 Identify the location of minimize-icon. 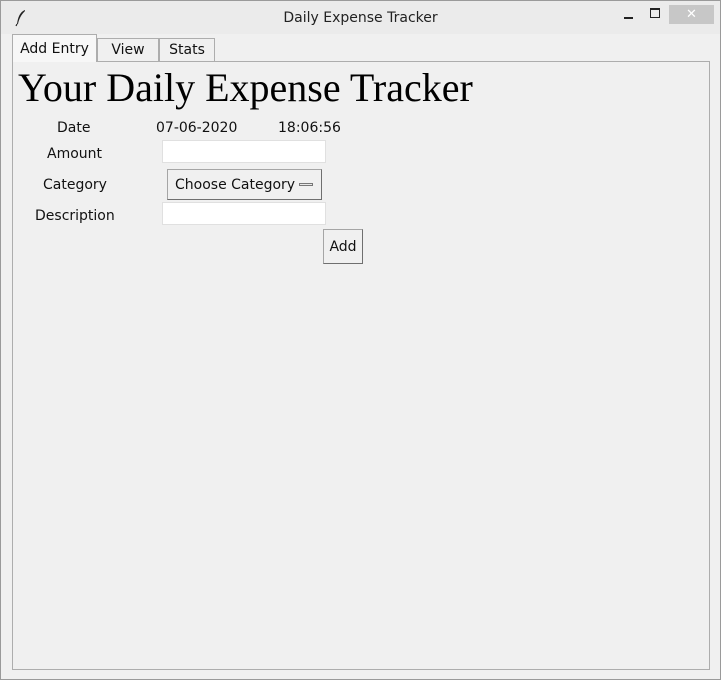
(628, 17).